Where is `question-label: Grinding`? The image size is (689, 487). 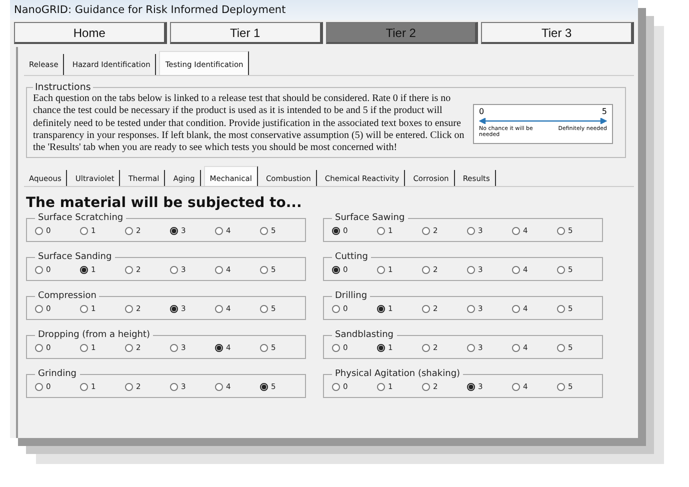
question-label: Grinding is located at coordinates (57, 374).